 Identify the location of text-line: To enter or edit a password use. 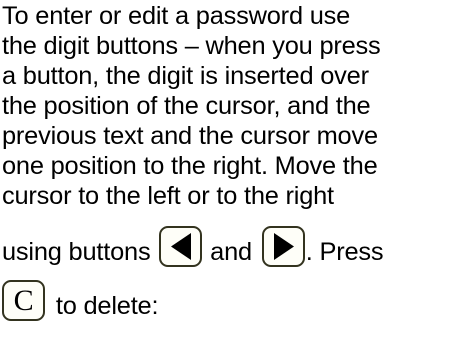
(176, 16).